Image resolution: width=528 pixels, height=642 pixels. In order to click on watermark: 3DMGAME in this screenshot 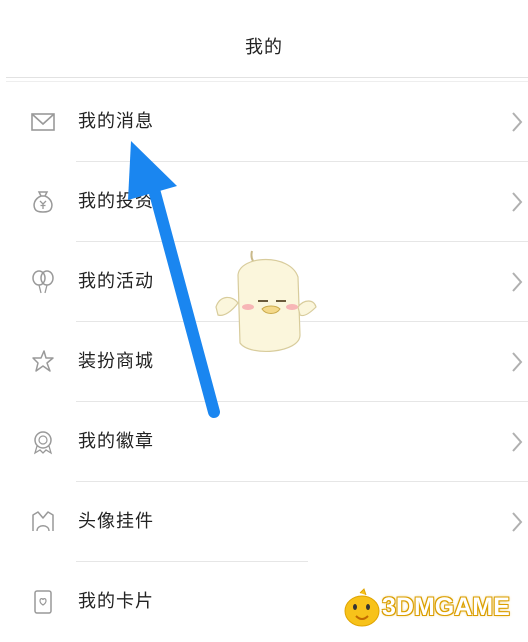, I will do `click(433, 607)`.